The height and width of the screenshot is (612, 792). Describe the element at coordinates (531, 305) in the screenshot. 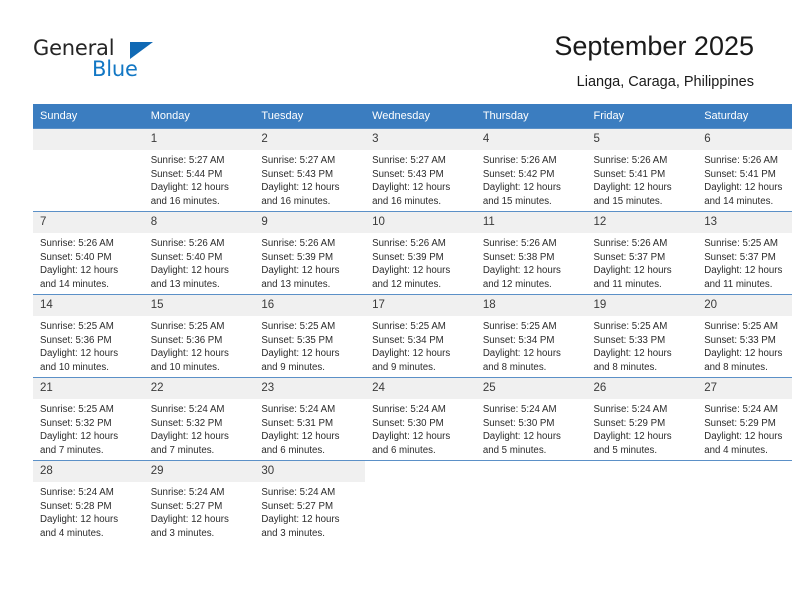

I see `day-number: 18` at that location.